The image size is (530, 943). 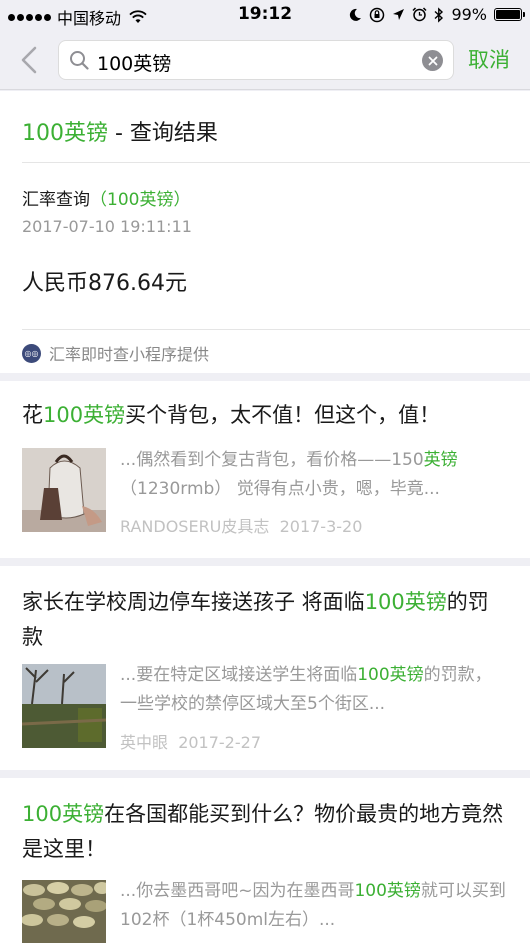 What do you see at coordinates (272, 460) in the screenshot?
I see `article-snippet-text: ...偶然看到个复古背包，看价格——150` at bounding box center [272, 460].